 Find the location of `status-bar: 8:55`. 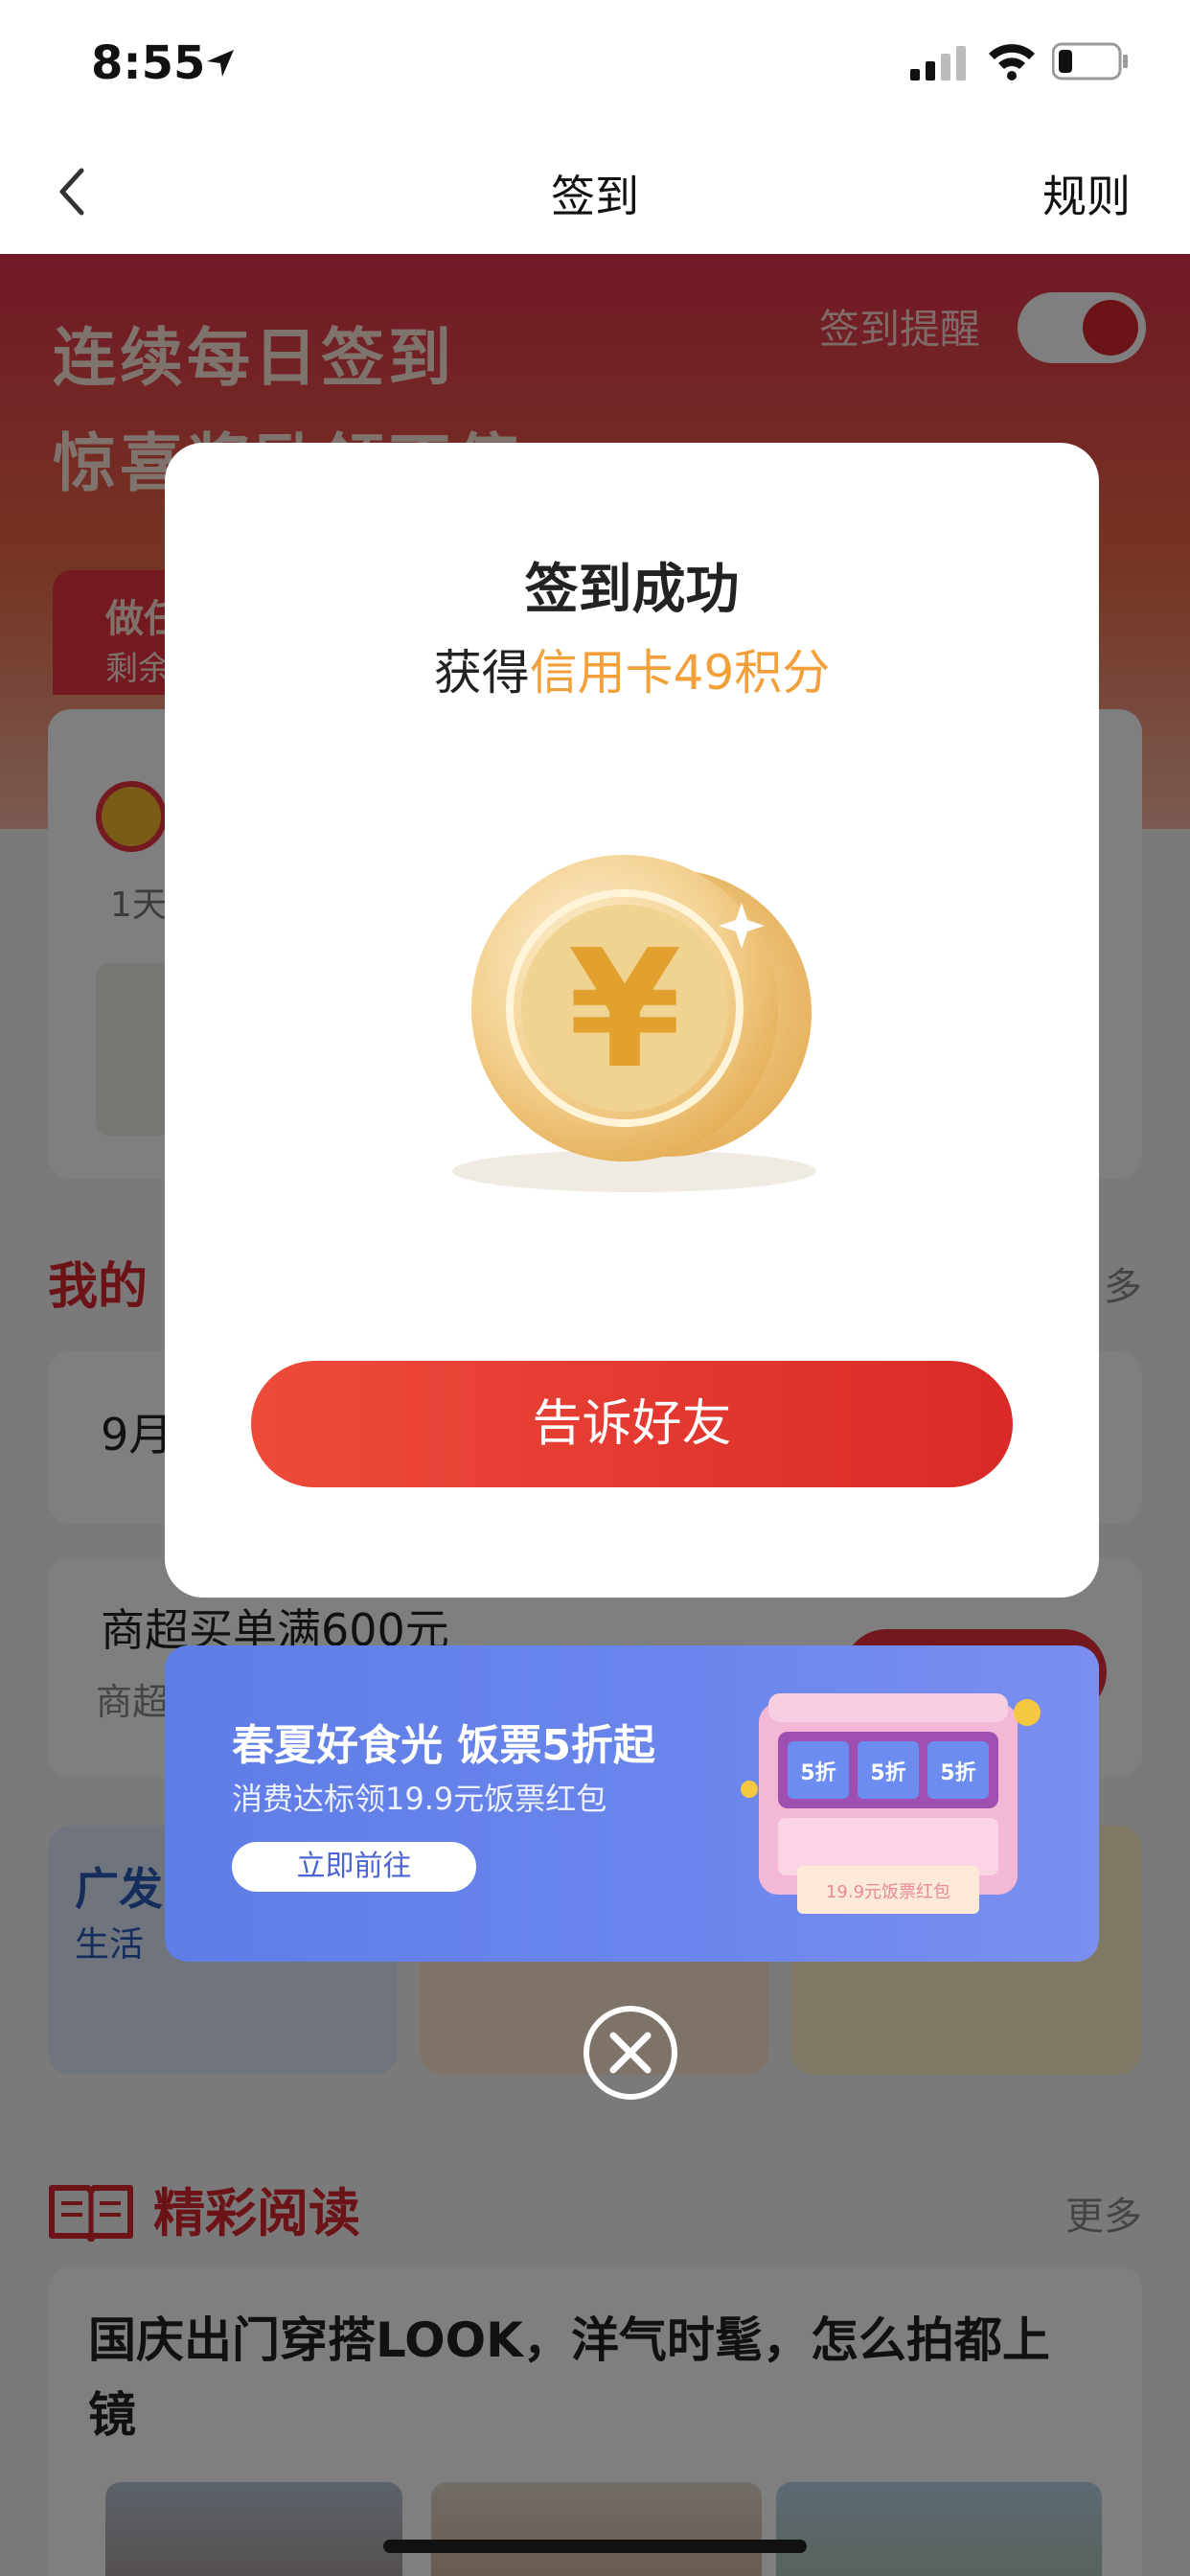

status-bar: 8:55 is located at coordinates (595, 64).